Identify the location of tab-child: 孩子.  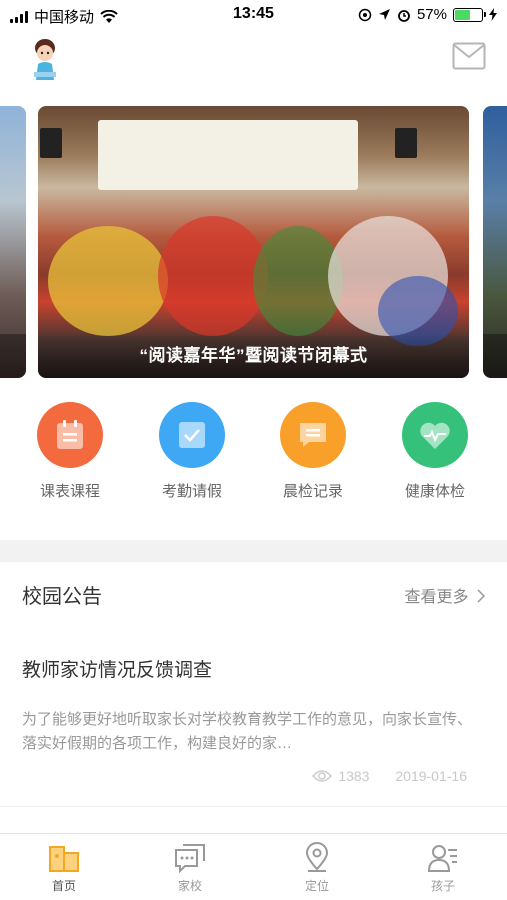
(443, 868).